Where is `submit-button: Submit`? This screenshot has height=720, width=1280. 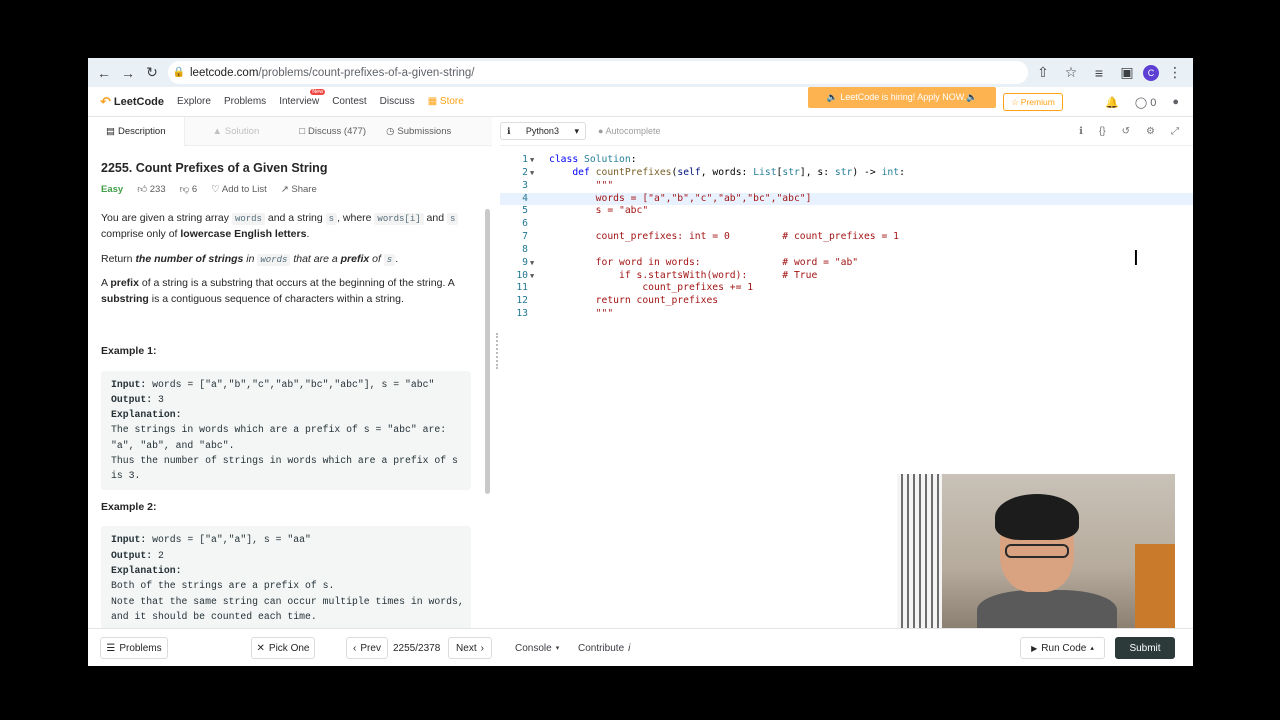
submit-button: Submit is located at coordinates (1145, 648).